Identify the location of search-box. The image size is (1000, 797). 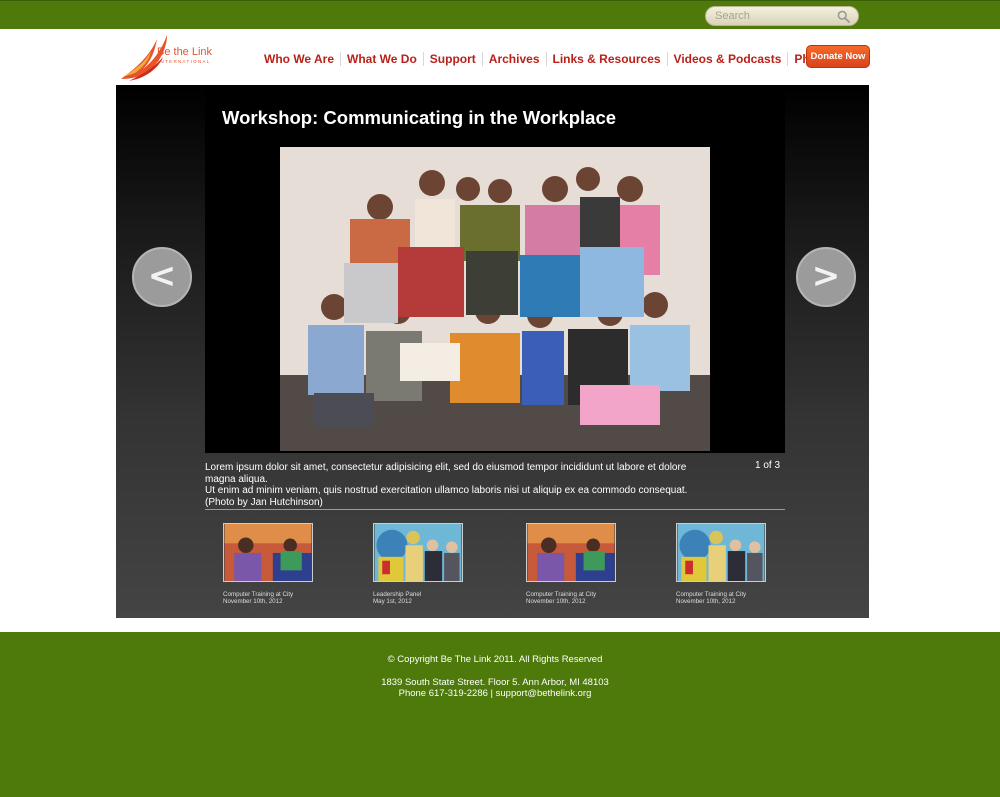
(782, 16).